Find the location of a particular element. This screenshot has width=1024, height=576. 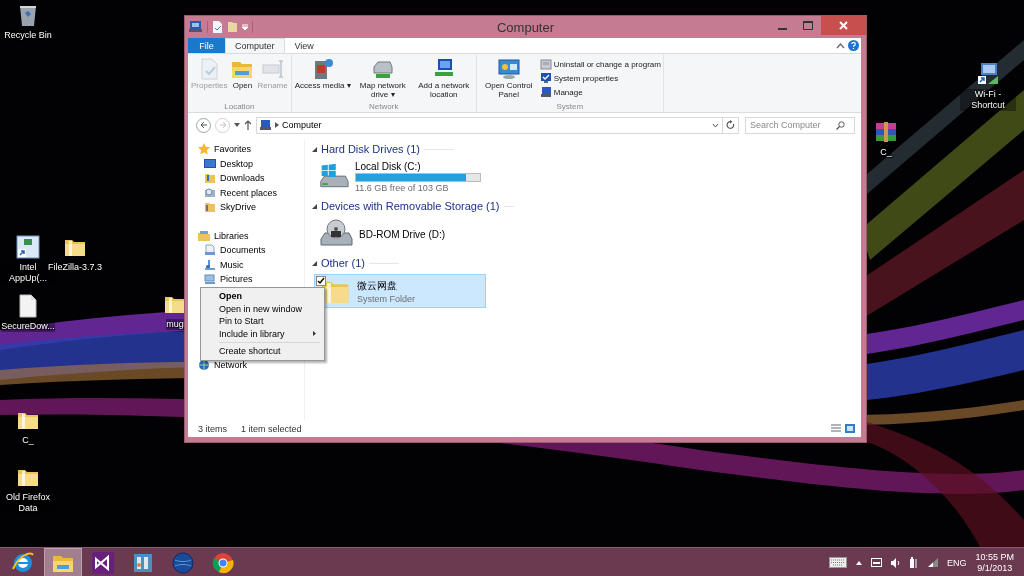

search-icon is located at coordinates (840, 125).